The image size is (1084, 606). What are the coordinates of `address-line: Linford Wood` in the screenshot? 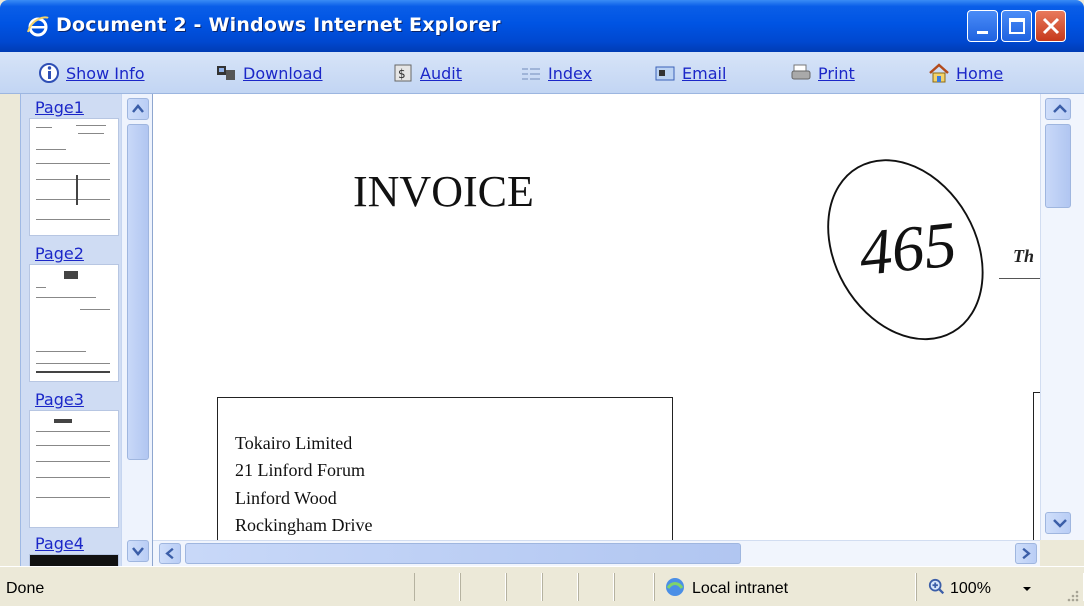 It's located at (286, 498).